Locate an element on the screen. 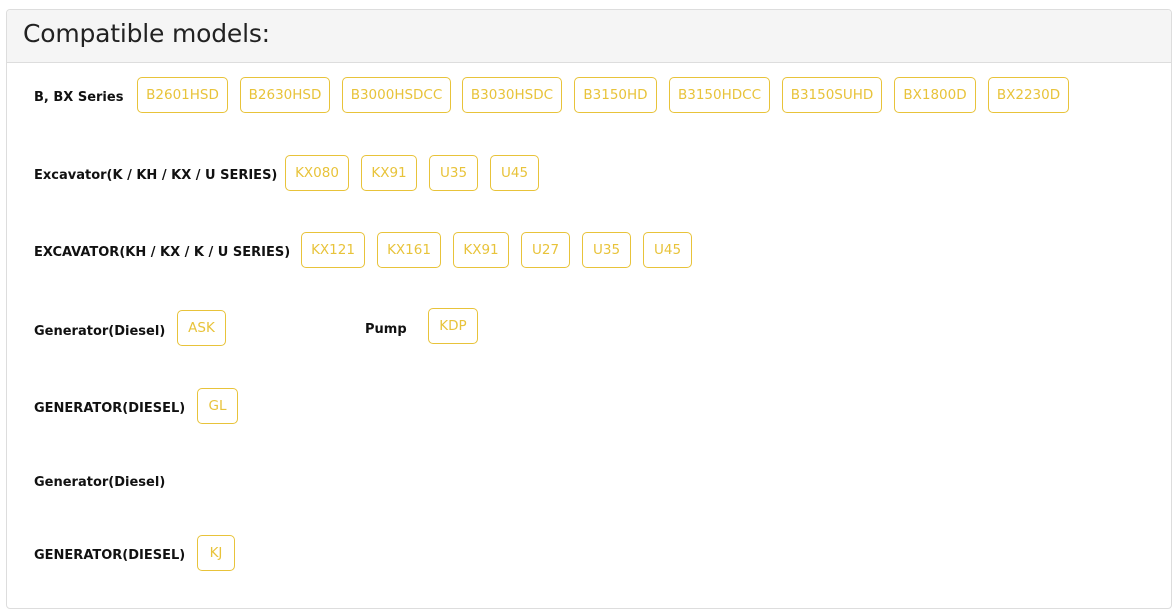 This screenshot has width=1176, height=609. series-label-b-bx: B, BX Series is located at coordinates (79, 97).